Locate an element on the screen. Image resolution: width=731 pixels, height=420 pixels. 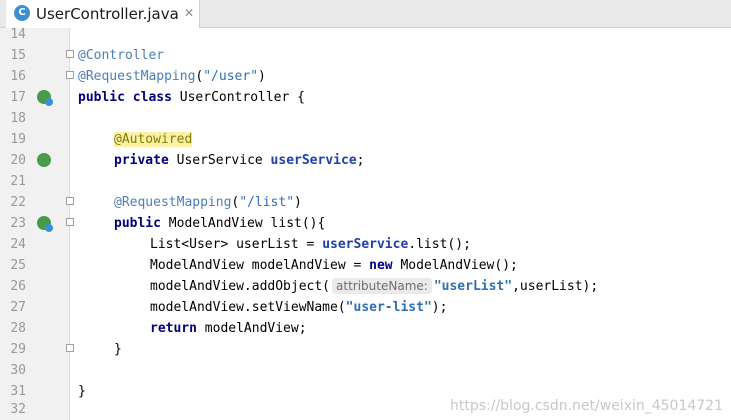
code-line: 28 return modelAndView; is located at coordinates (365, 328).